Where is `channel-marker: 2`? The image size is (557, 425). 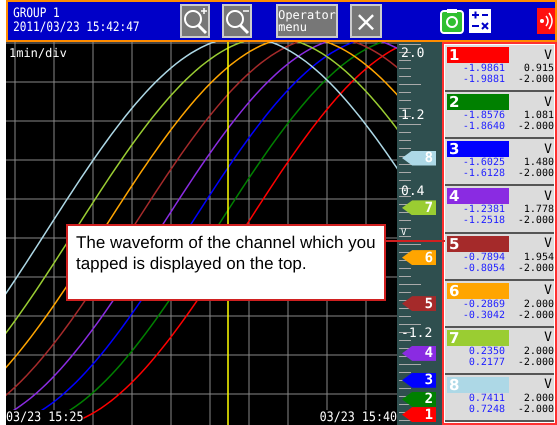 channel-marker: 2 is located at coordinates (419, 399).